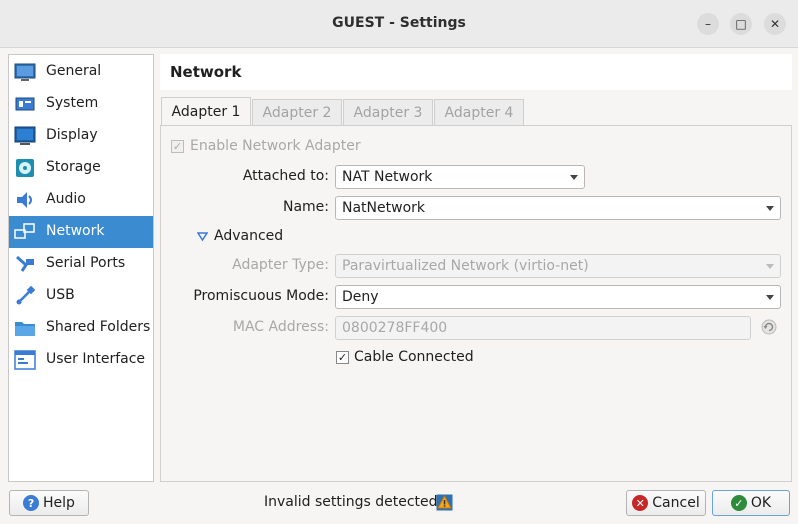 This screenshot has height=524, width=798. What do you see at coordinates (414, 357) in the screenshot?
I see `cable-connected-label: Cable Connected` at bounding box center [414, 357].